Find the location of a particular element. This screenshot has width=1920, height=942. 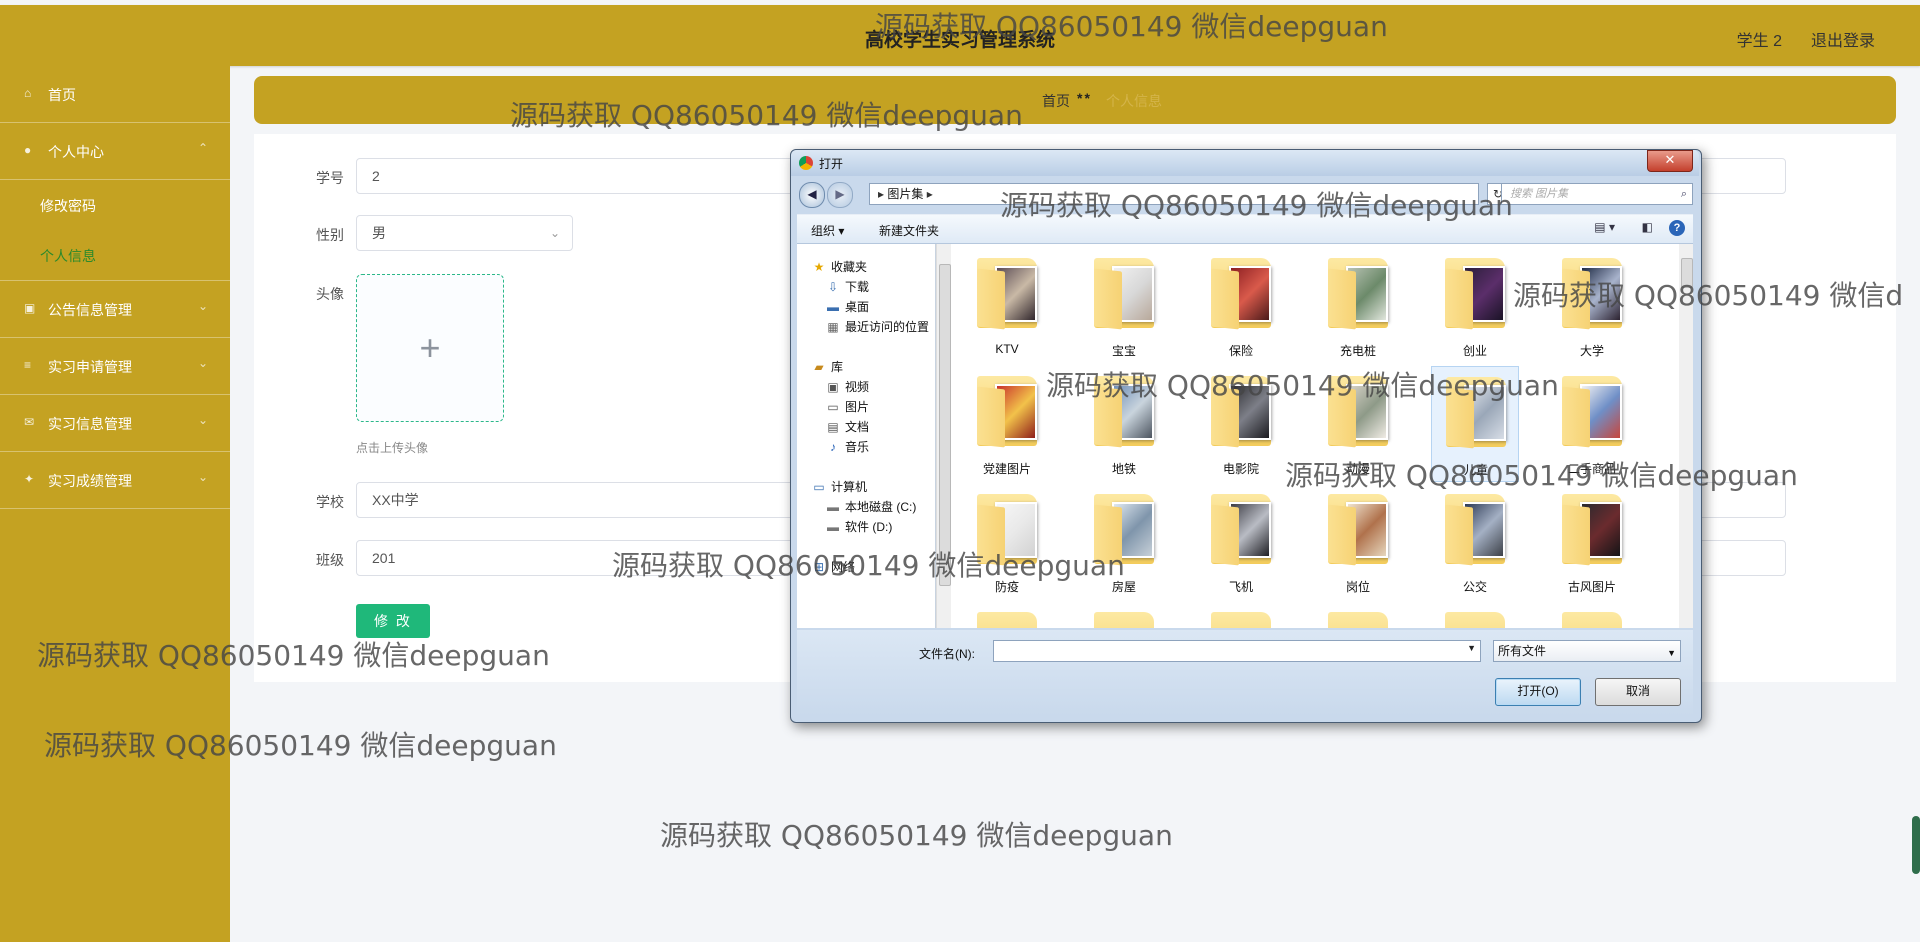

arrow-left-icon: ◀ is located at coordinates (812, 194).